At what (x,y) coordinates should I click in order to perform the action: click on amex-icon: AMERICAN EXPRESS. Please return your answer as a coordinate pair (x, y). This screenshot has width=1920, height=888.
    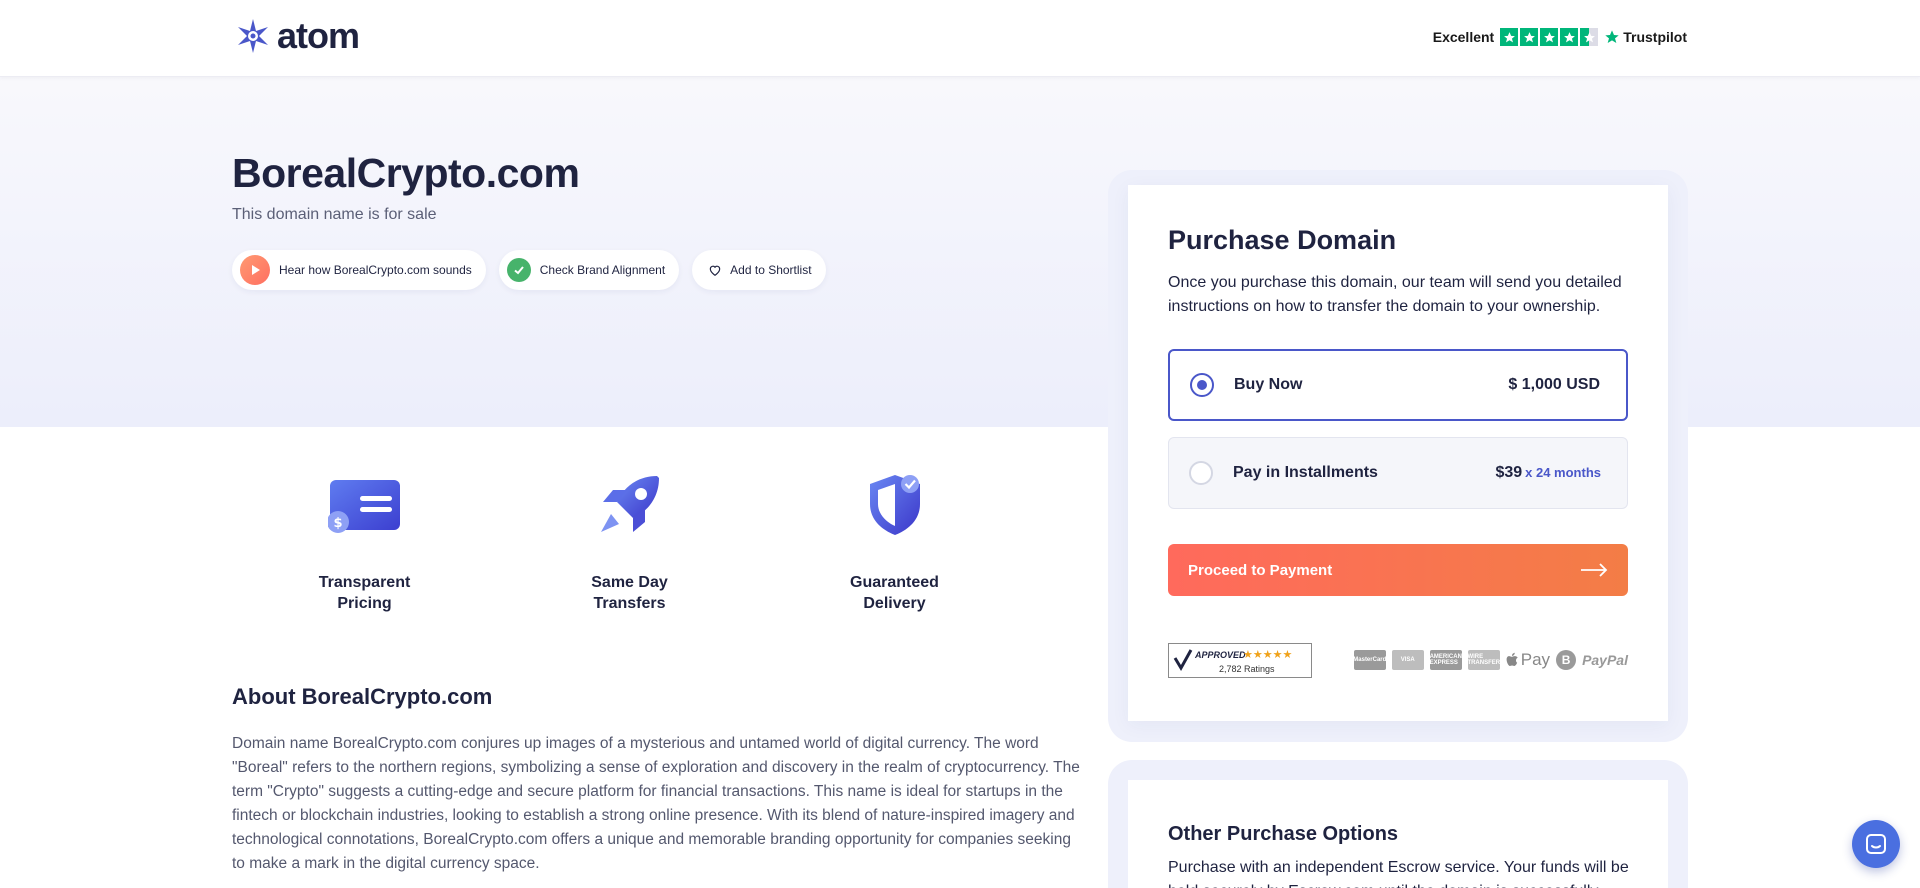
    Looking at the image, I should click on (1446, 660).